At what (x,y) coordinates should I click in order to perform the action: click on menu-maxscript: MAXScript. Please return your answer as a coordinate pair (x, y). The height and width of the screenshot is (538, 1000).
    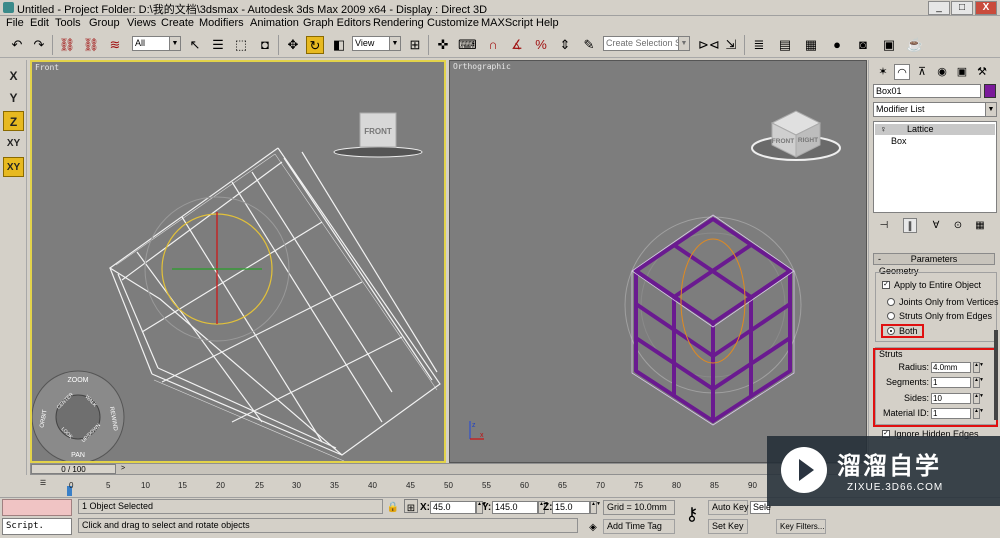
    Looking at the image, I should click on (507, 23).